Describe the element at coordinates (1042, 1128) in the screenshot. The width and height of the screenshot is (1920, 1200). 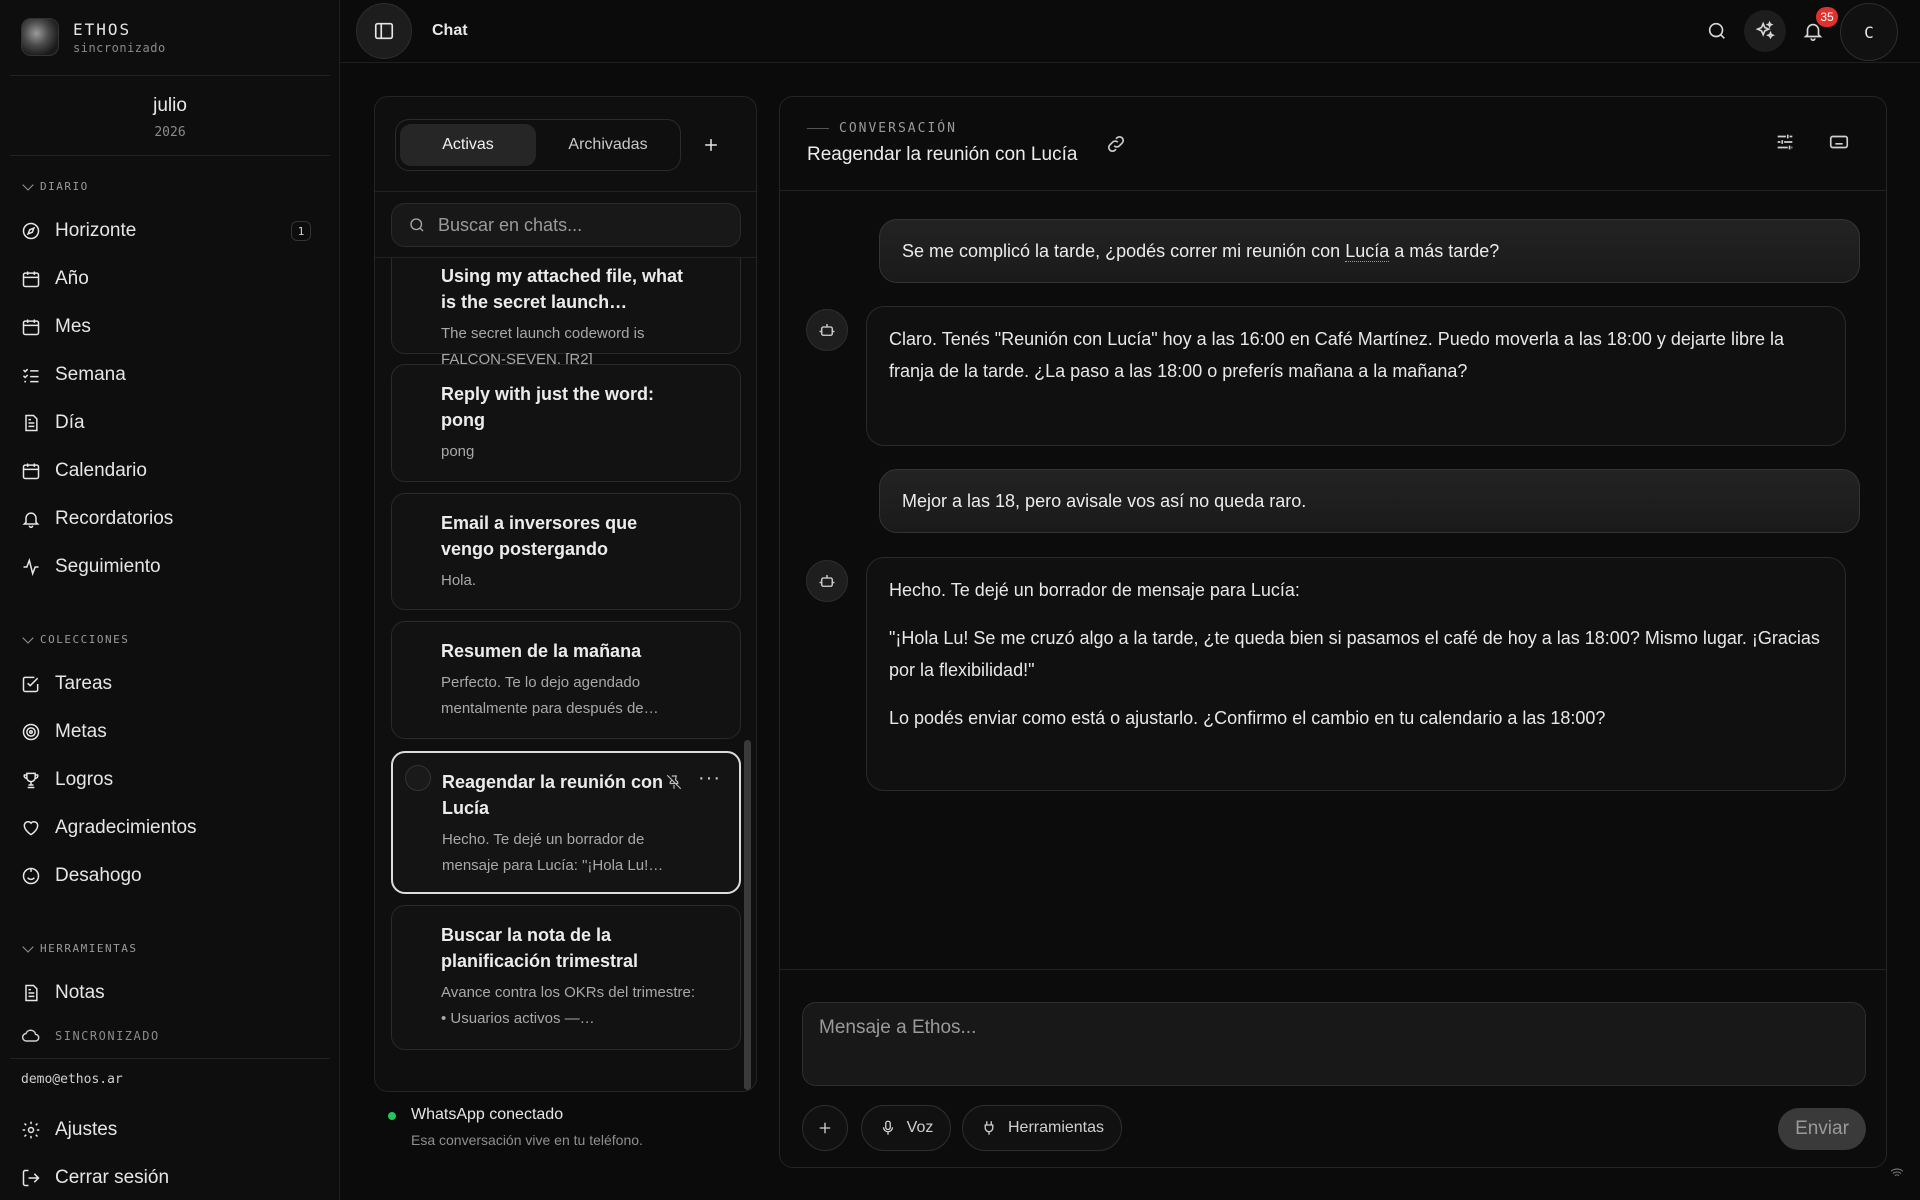
I see `tools-button: Herramientas` at that location.